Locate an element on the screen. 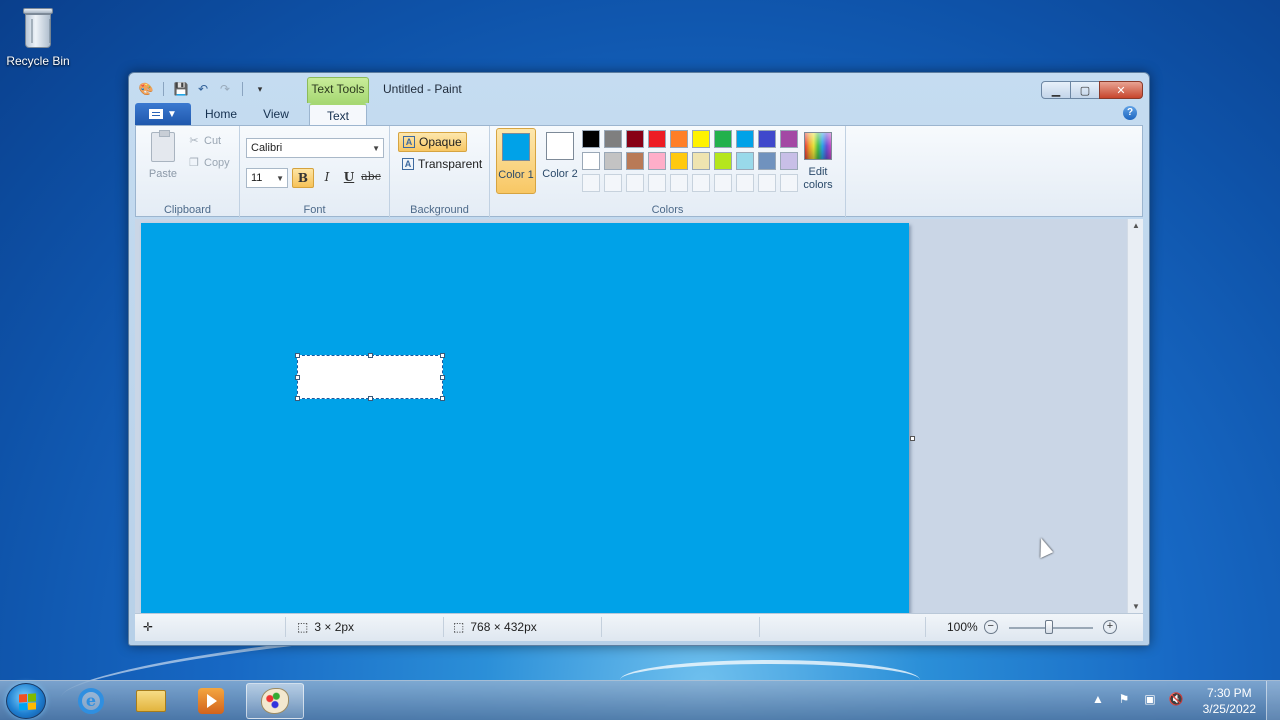  background-group: A Opaque A Transparent Background is located at coordinates (440, 172).